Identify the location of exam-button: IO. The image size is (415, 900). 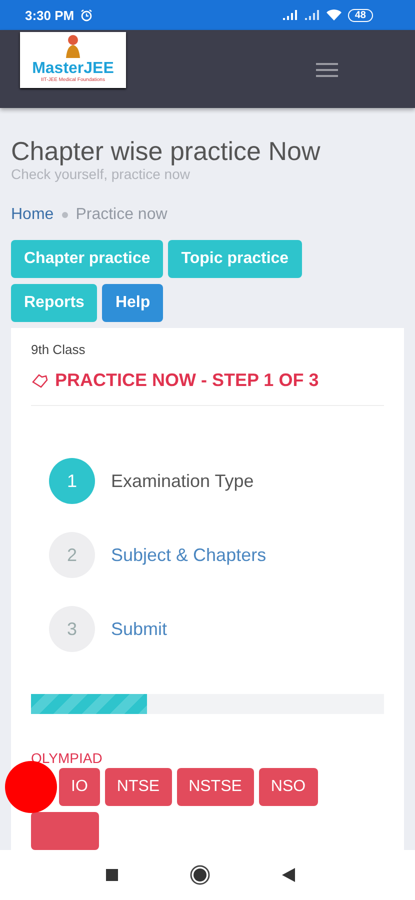
(79, 787).